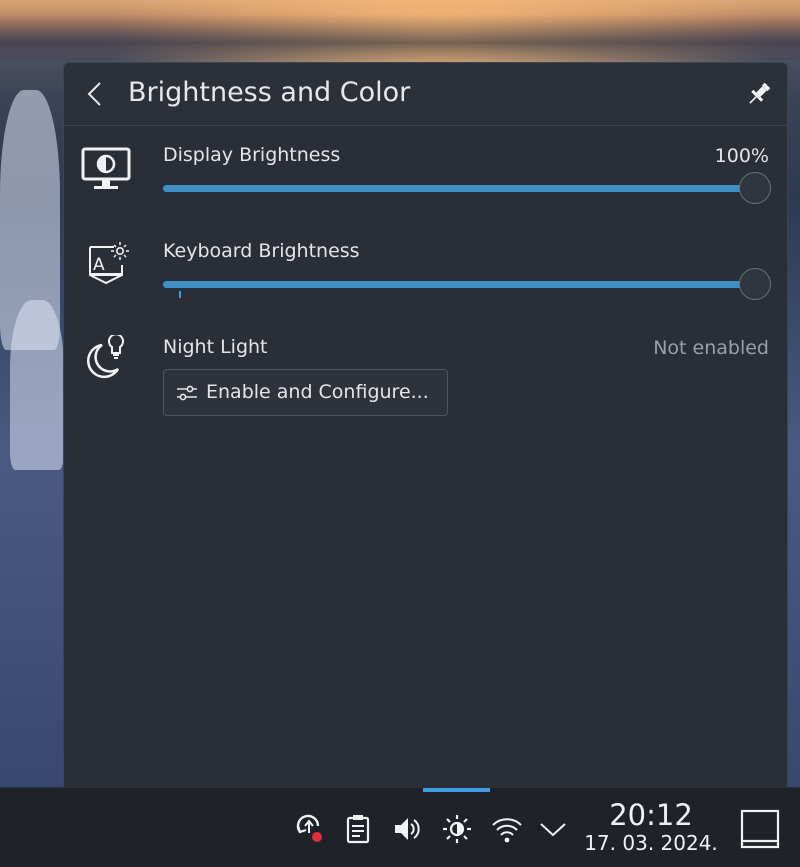 This screenshot has width=800, height=867. What do you see at coordinates (99, 265) in the screenshot?
I see `svg-text: A` at bounding box center [99, 265].